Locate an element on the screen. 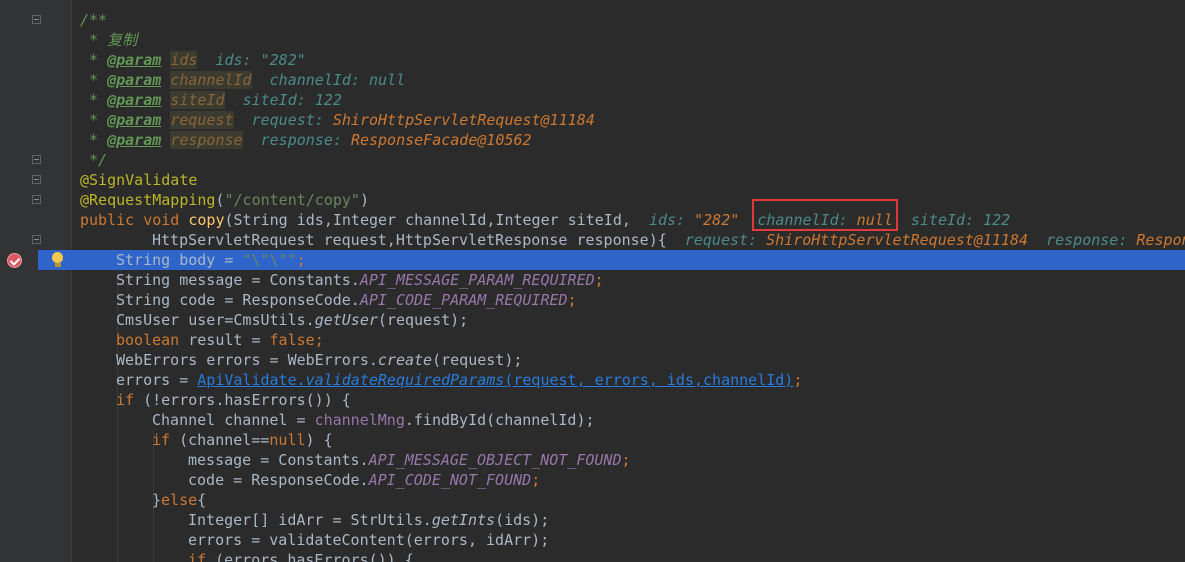 The height and width of the screenshot is (562, 1185). statement: errors = validateContent(errors, idArr); is located at coordinates (369, 540).